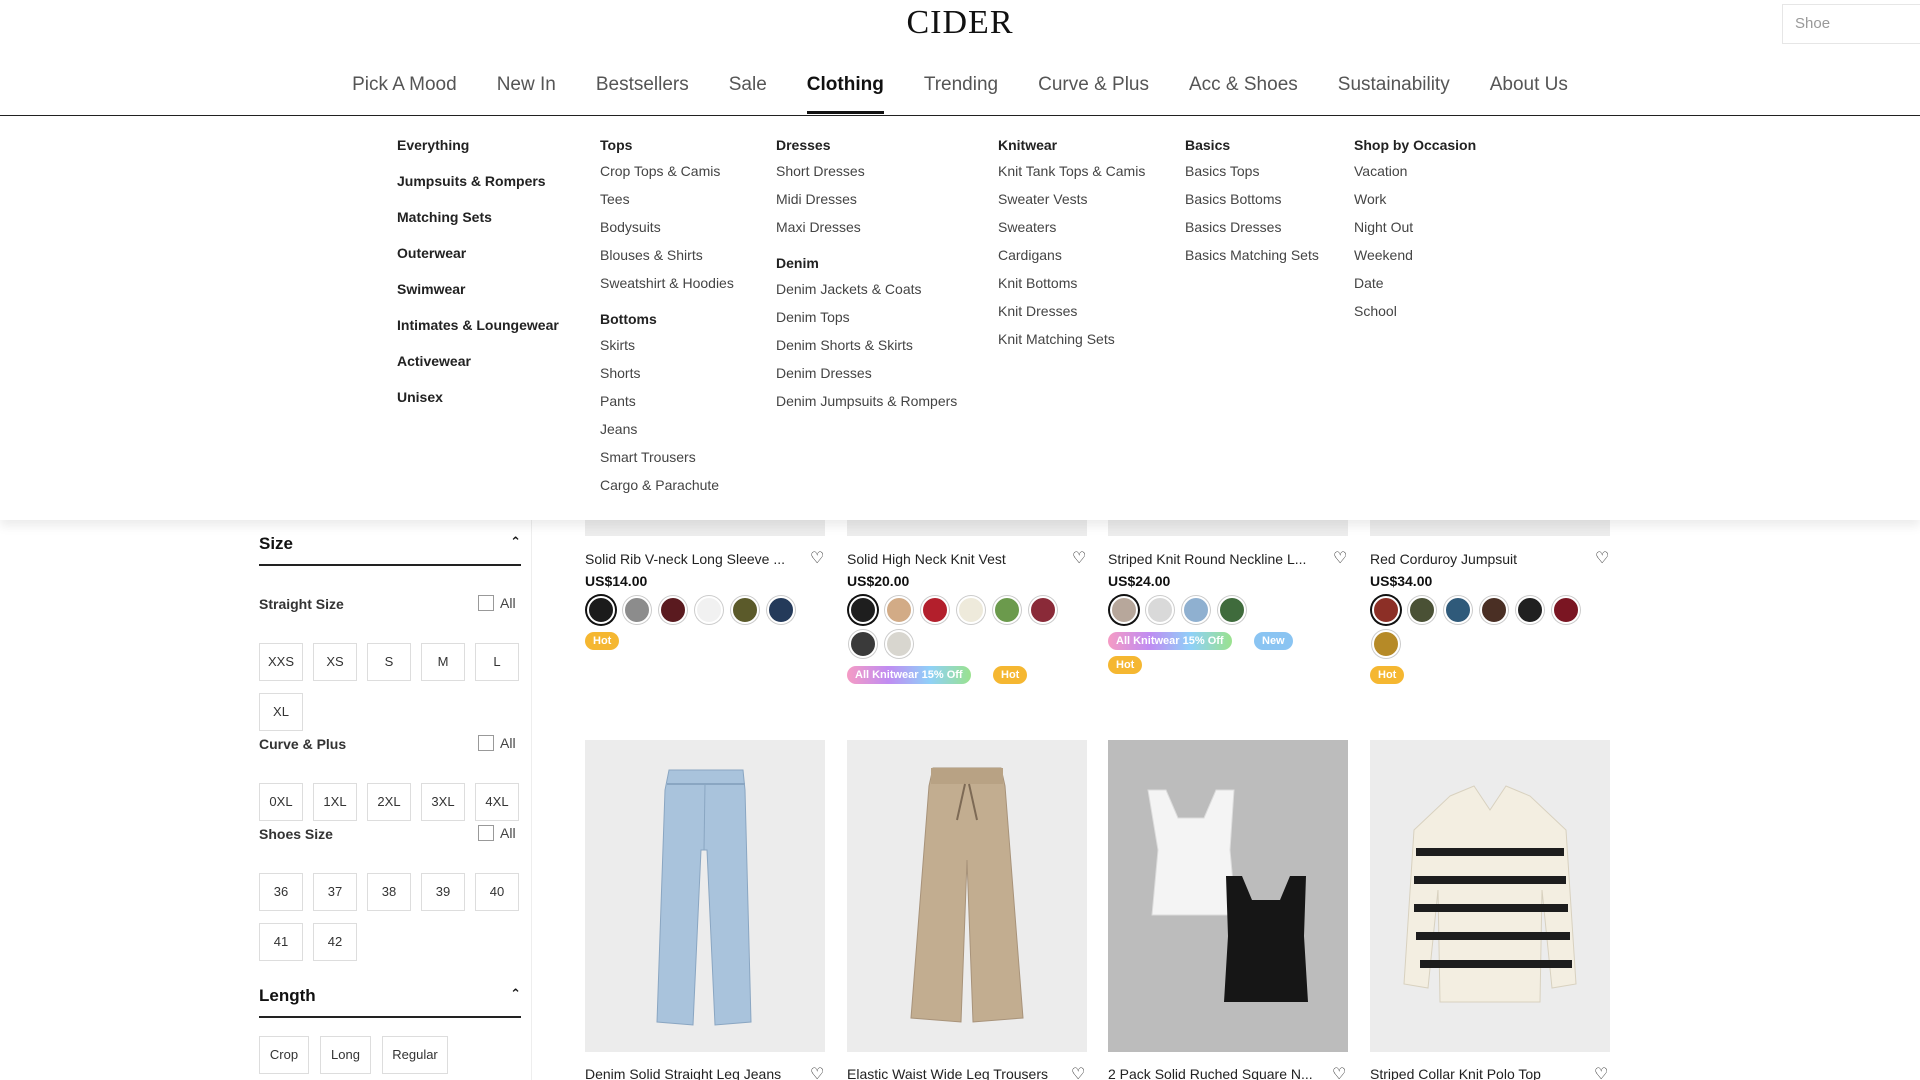 Image resolution: width=1920 pixels, height=1080 pixels. What do you see at coordinates (389, 892) in the screenshot?
I see `size-chip: 38` at bounding box center [389, 892].